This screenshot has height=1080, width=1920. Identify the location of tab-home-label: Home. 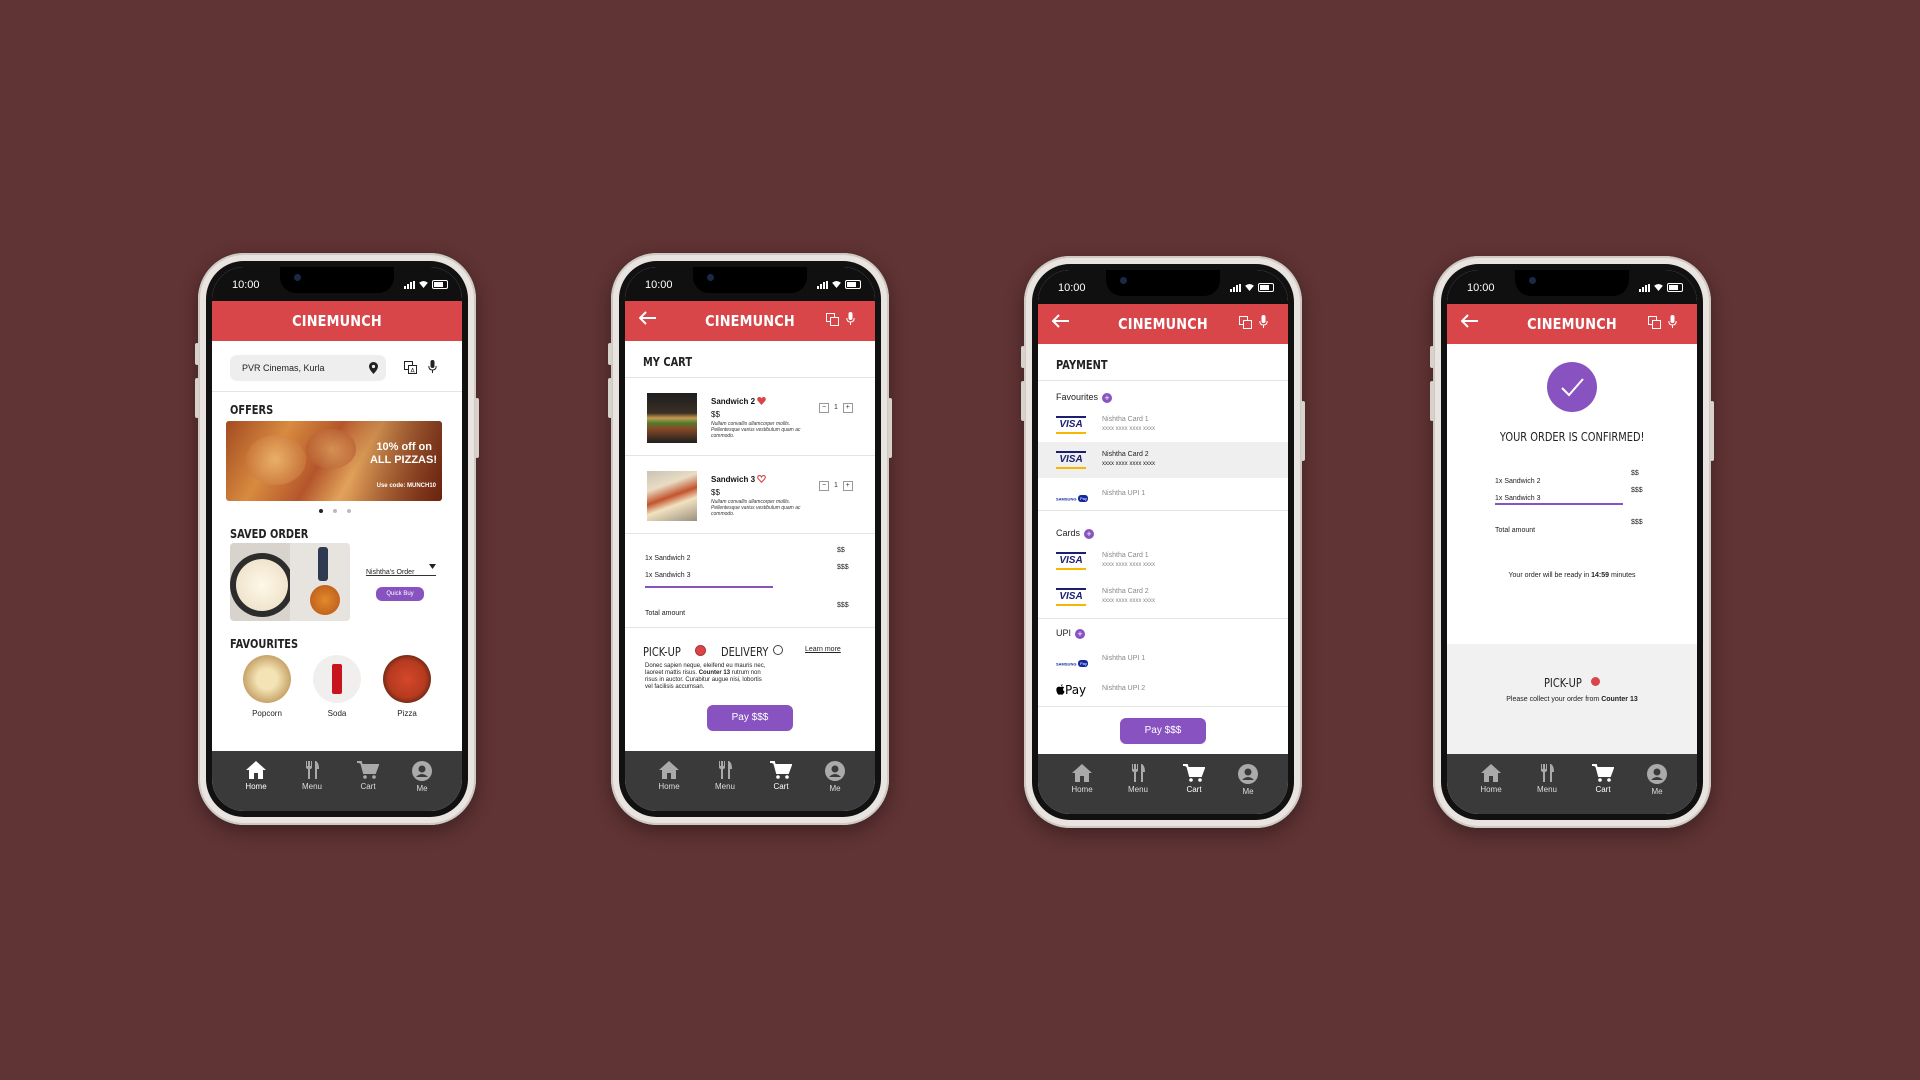
(256, 786).